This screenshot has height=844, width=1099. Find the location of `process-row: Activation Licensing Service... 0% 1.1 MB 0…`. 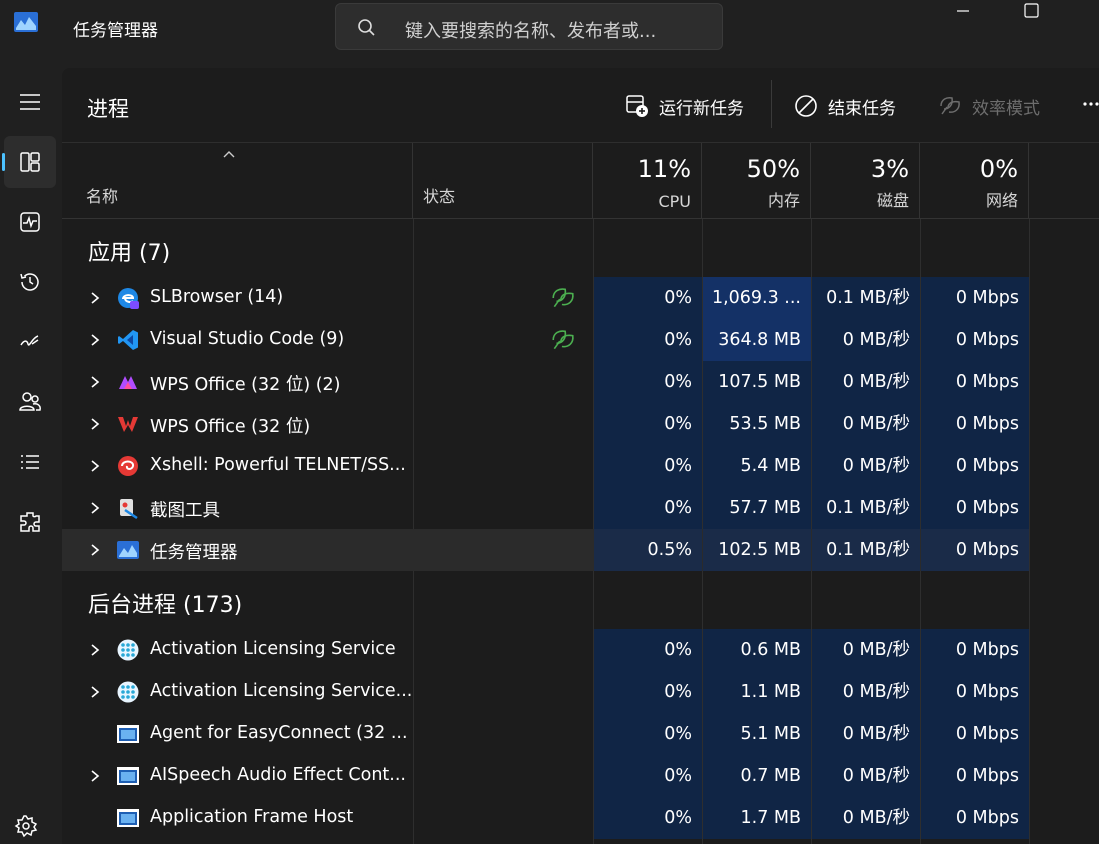

process-row: Activation Licensing Service... 0% 1.1 MB 0… is located at coordinates (545, 692).